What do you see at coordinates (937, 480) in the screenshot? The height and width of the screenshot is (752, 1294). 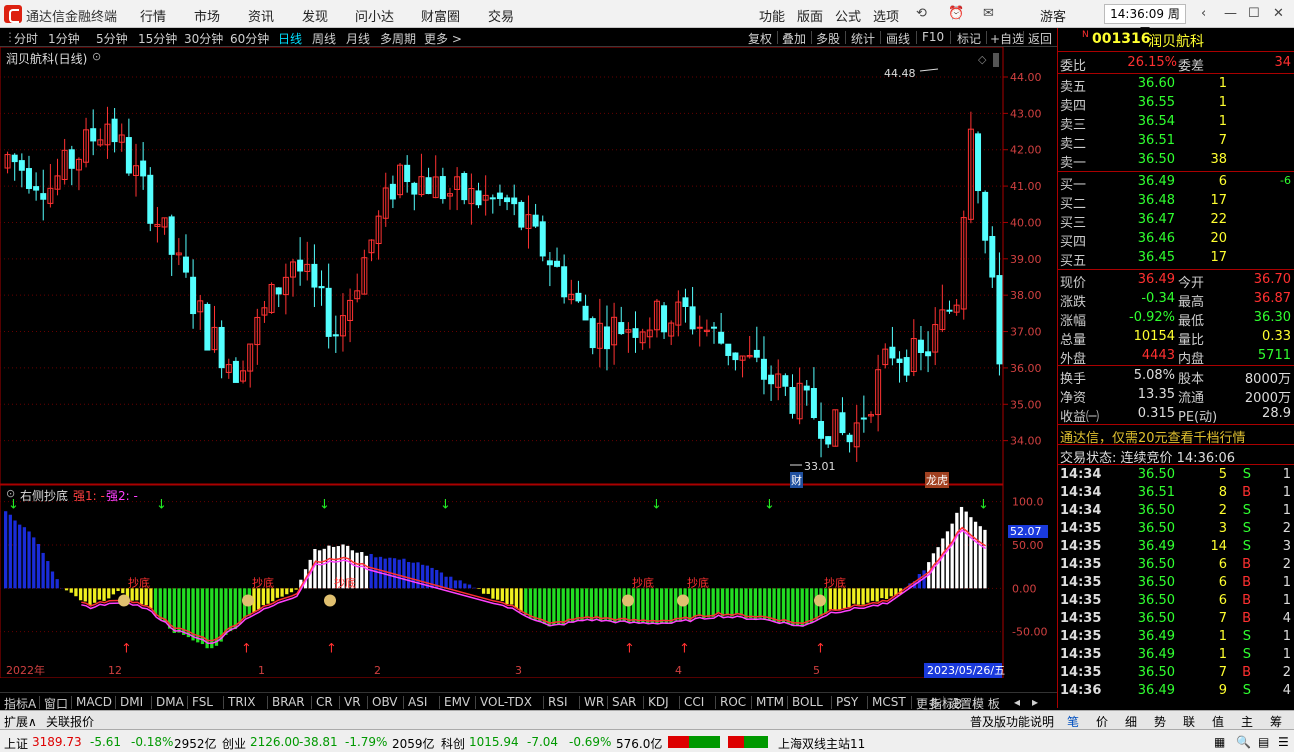 I see `event-longhu: 龙虎` at bounding box center [937, 480].